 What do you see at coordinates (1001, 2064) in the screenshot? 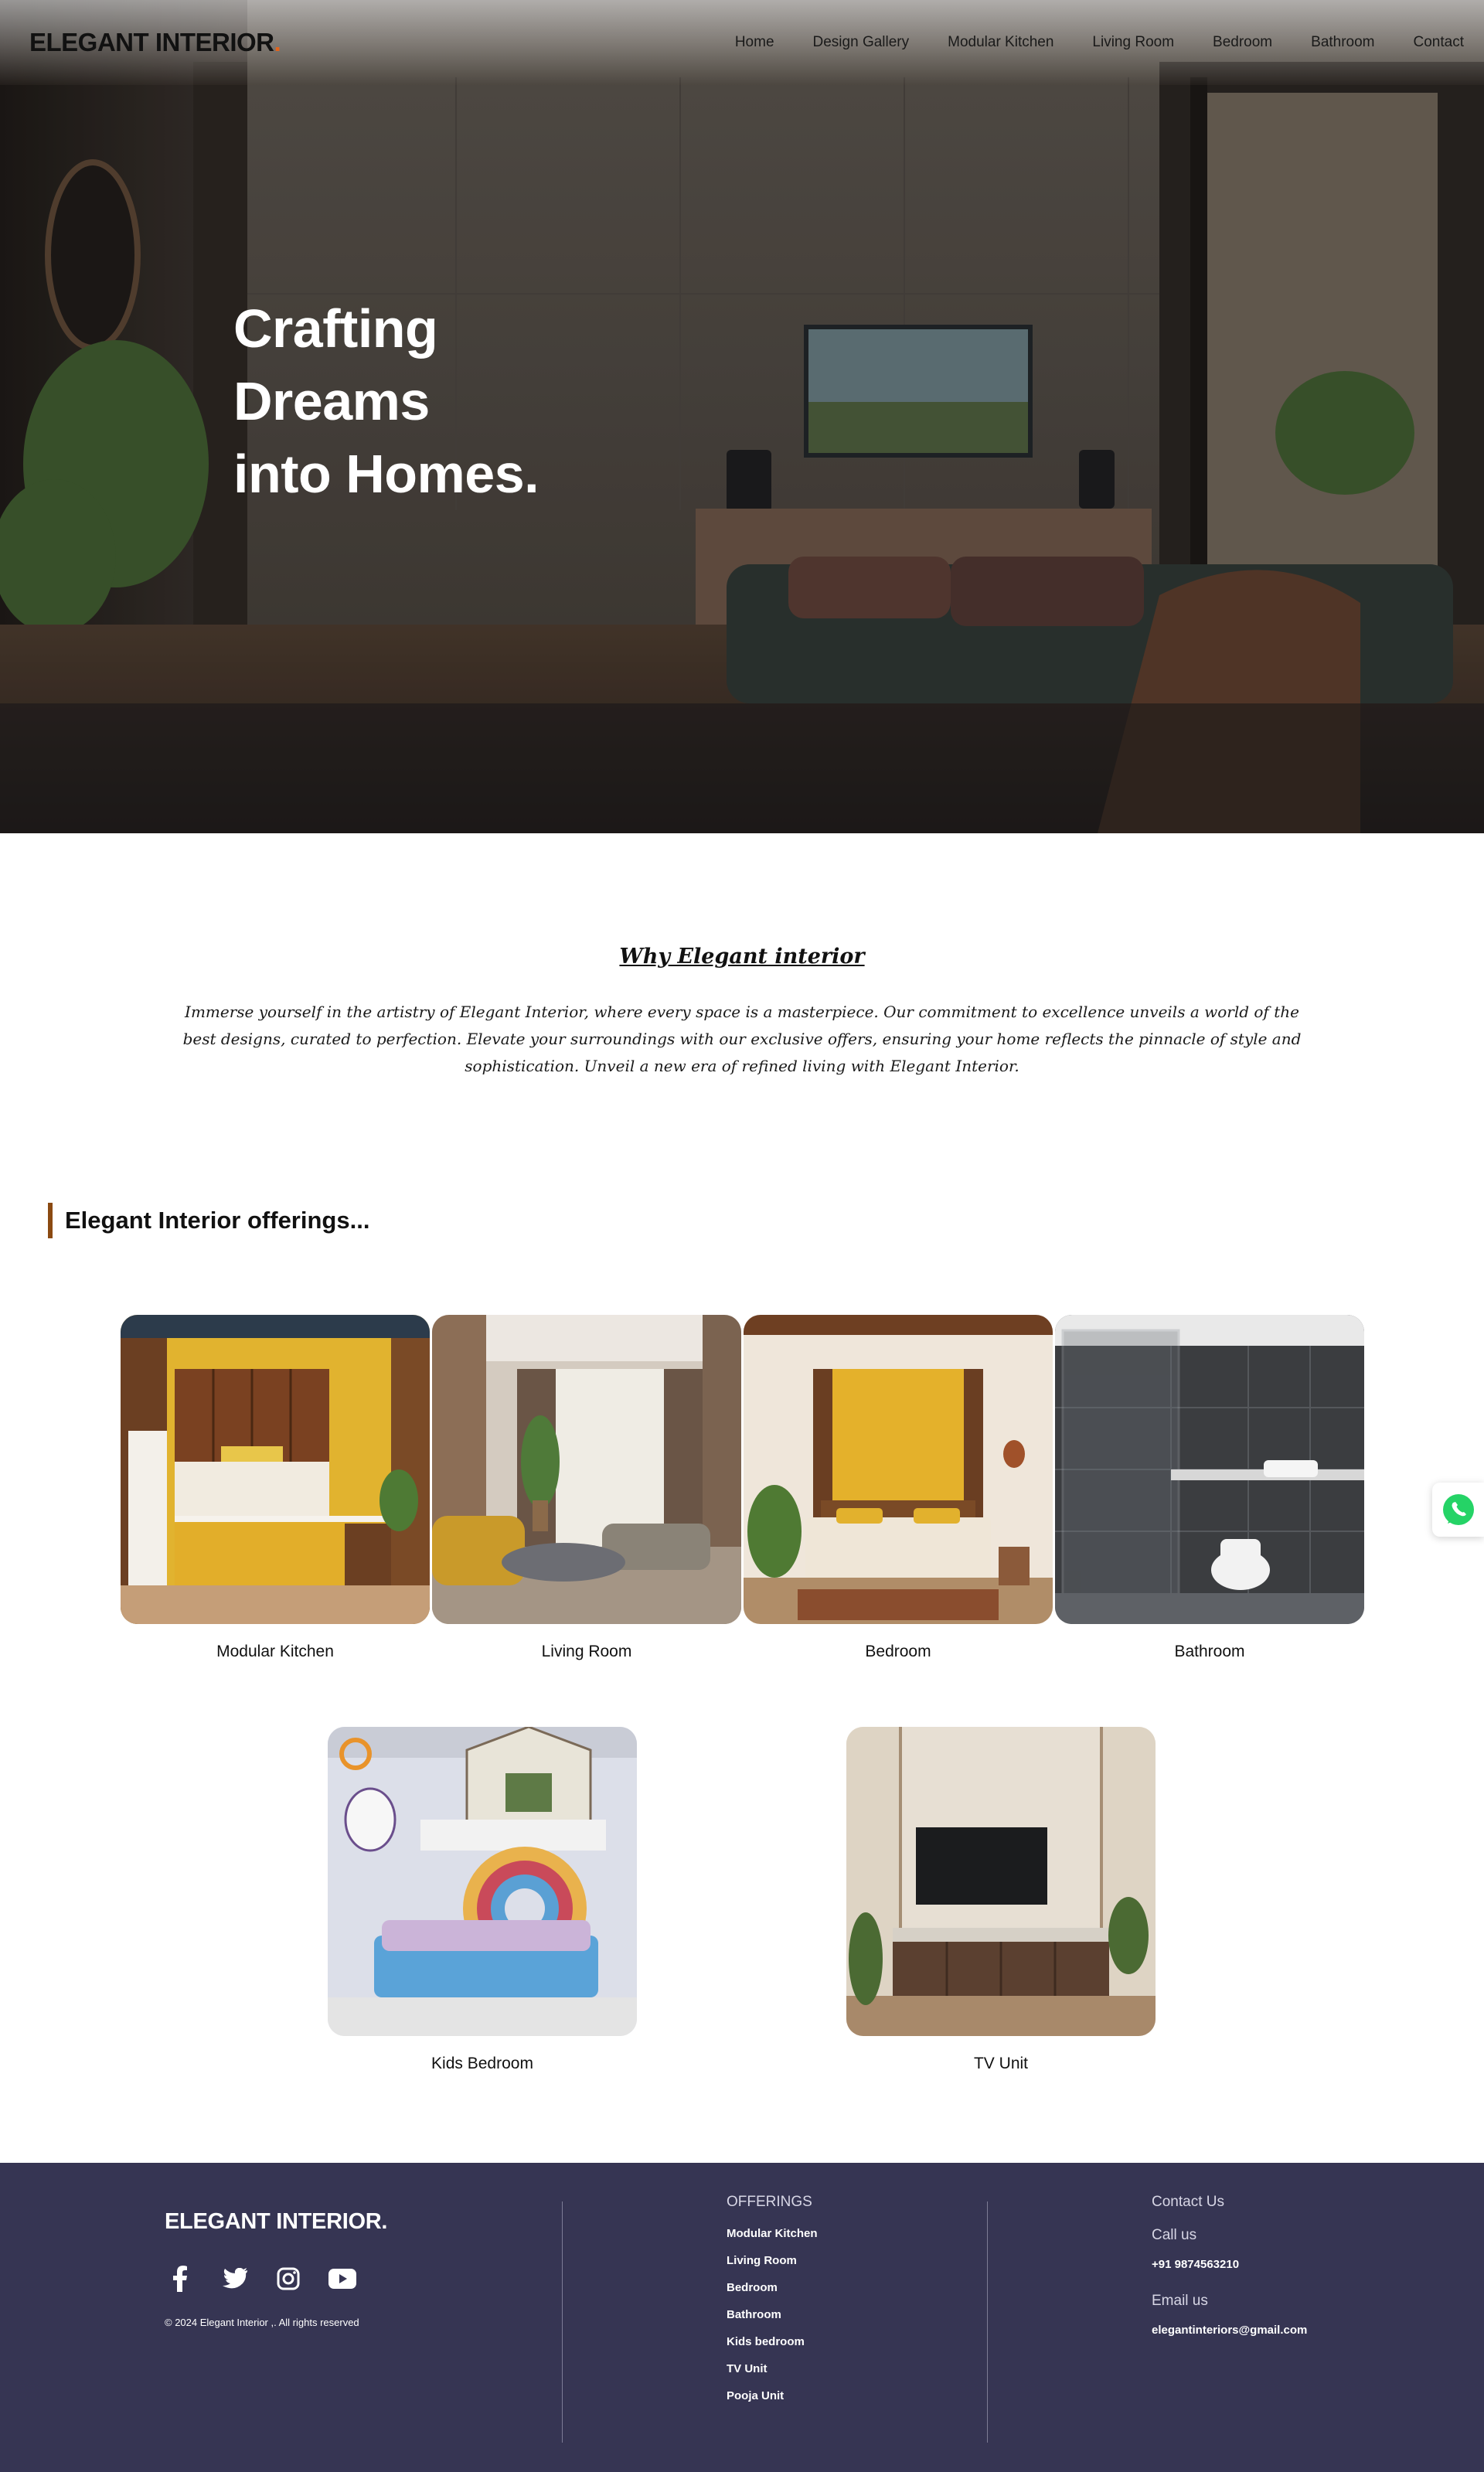
I see `tv-unit-label: TV Unit` at bounding box center [1001, 2064].